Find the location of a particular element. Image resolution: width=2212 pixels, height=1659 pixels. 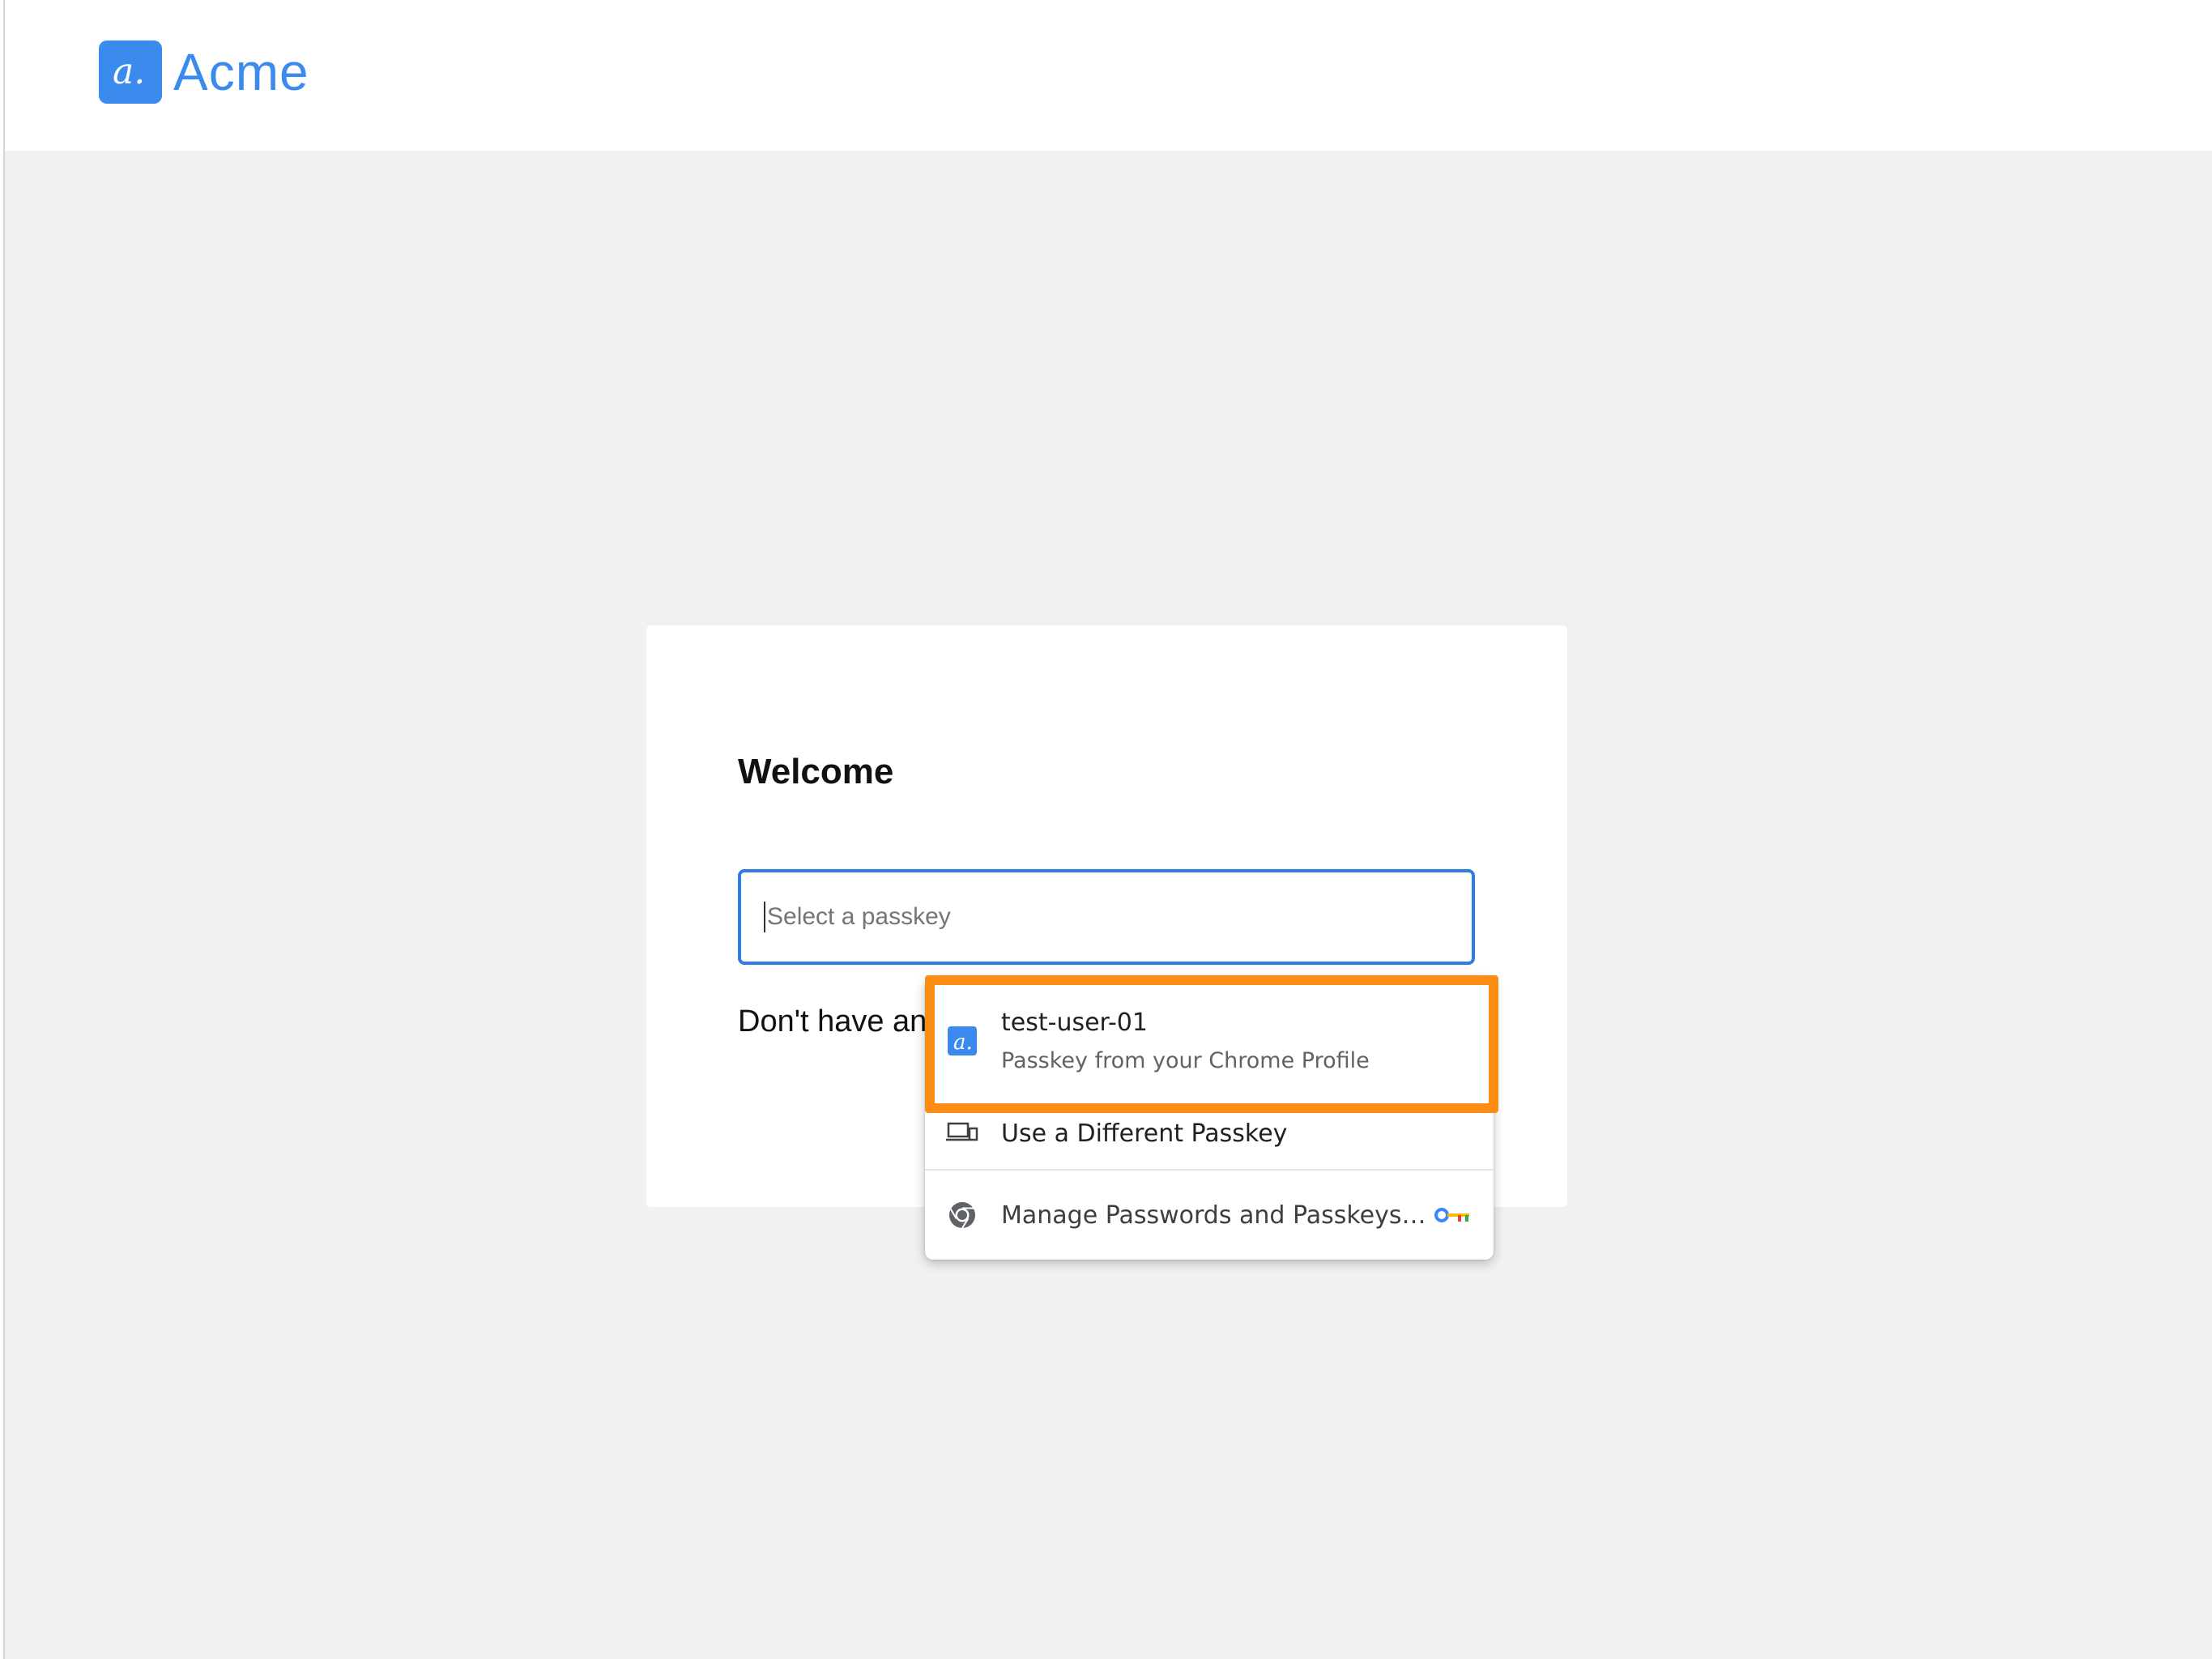

signup-prompt: Don't have an is located at coordinates (833, 1021).